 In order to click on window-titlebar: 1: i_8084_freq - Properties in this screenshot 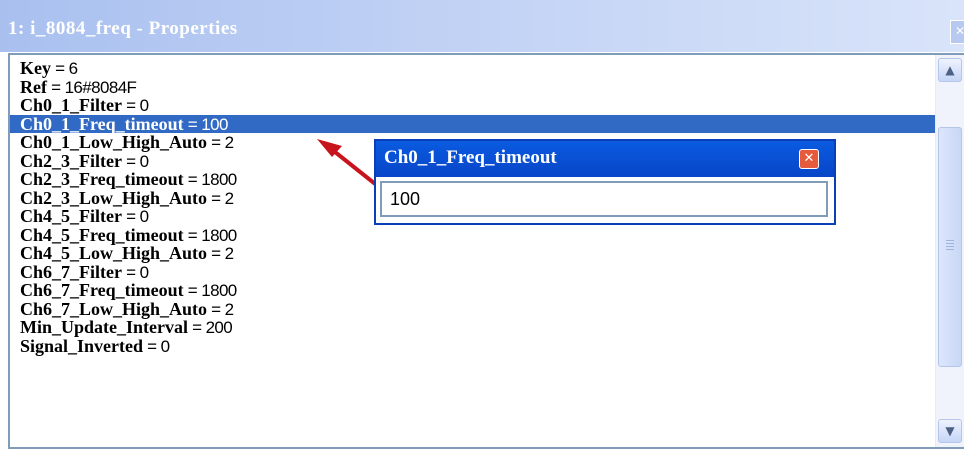, I will do `click(482, 26)`.